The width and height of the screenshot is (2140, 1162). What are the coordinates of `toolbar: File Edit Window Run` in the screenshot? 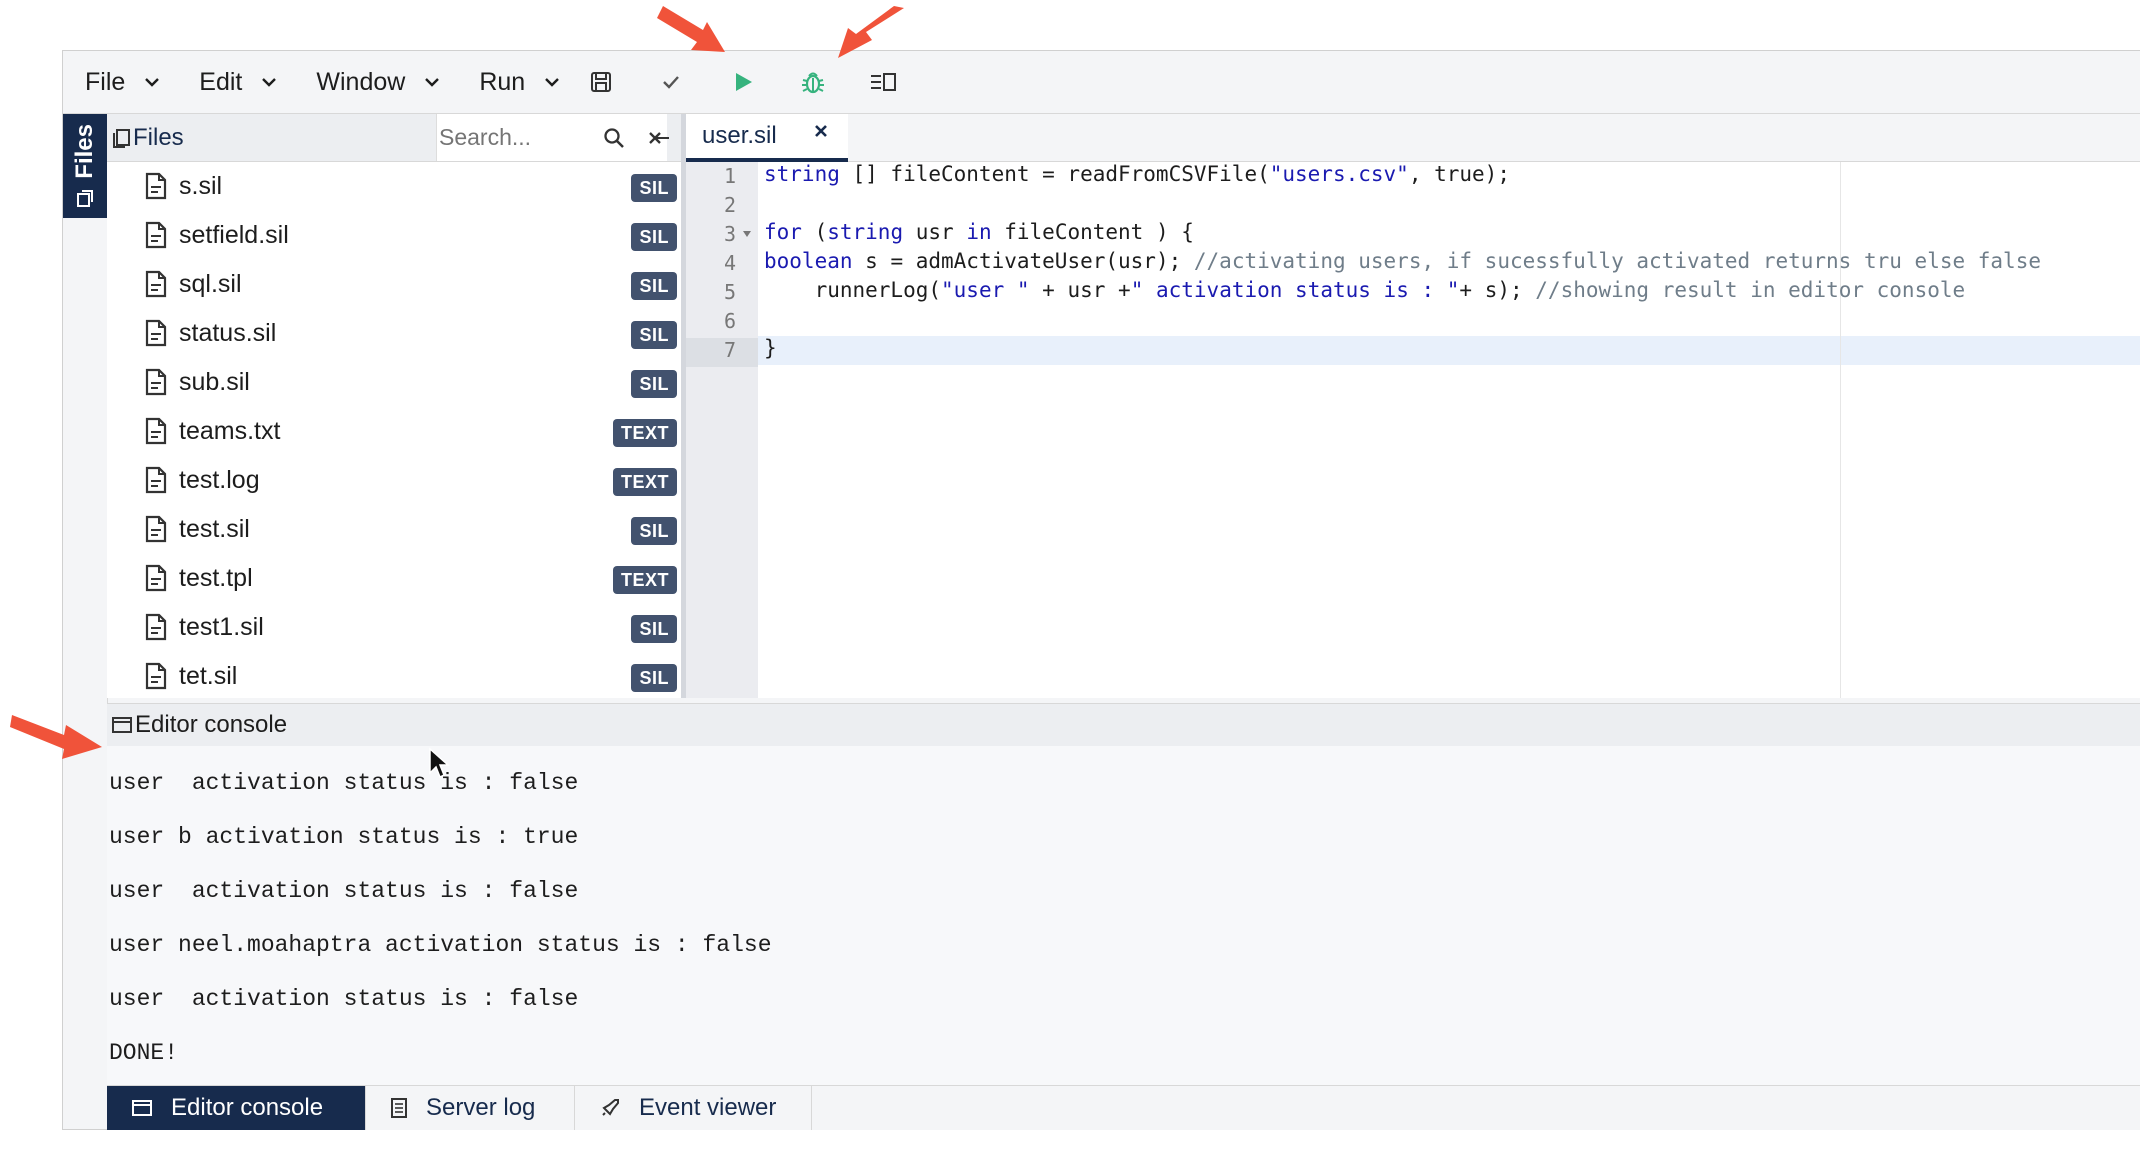 It's located at (1101, 82).